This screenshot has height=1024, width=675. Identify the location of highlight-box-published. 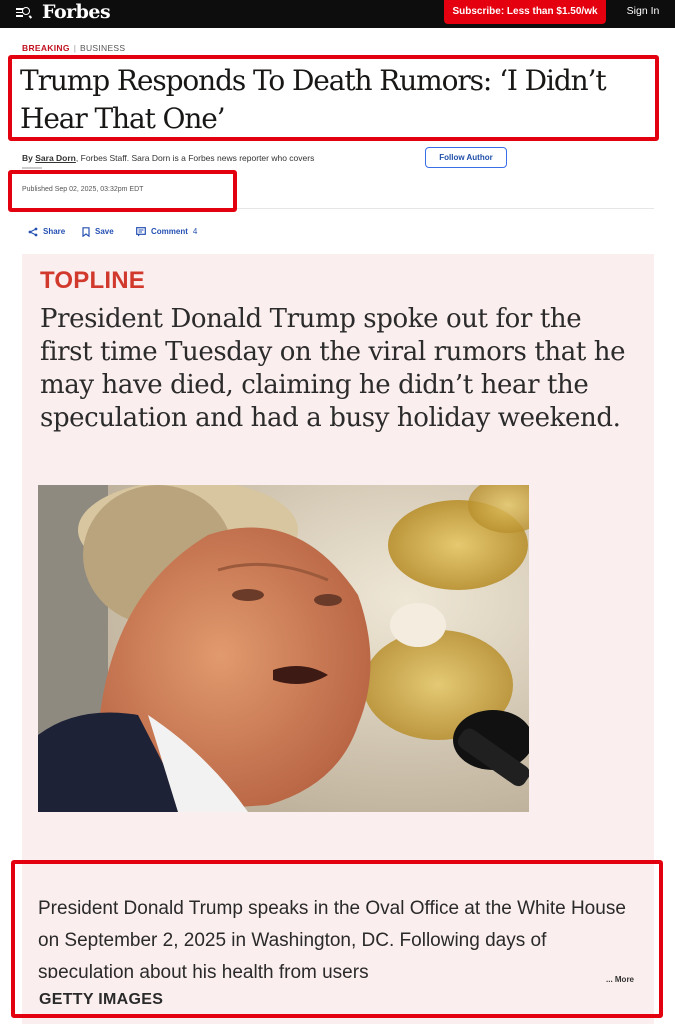
(122, 191).